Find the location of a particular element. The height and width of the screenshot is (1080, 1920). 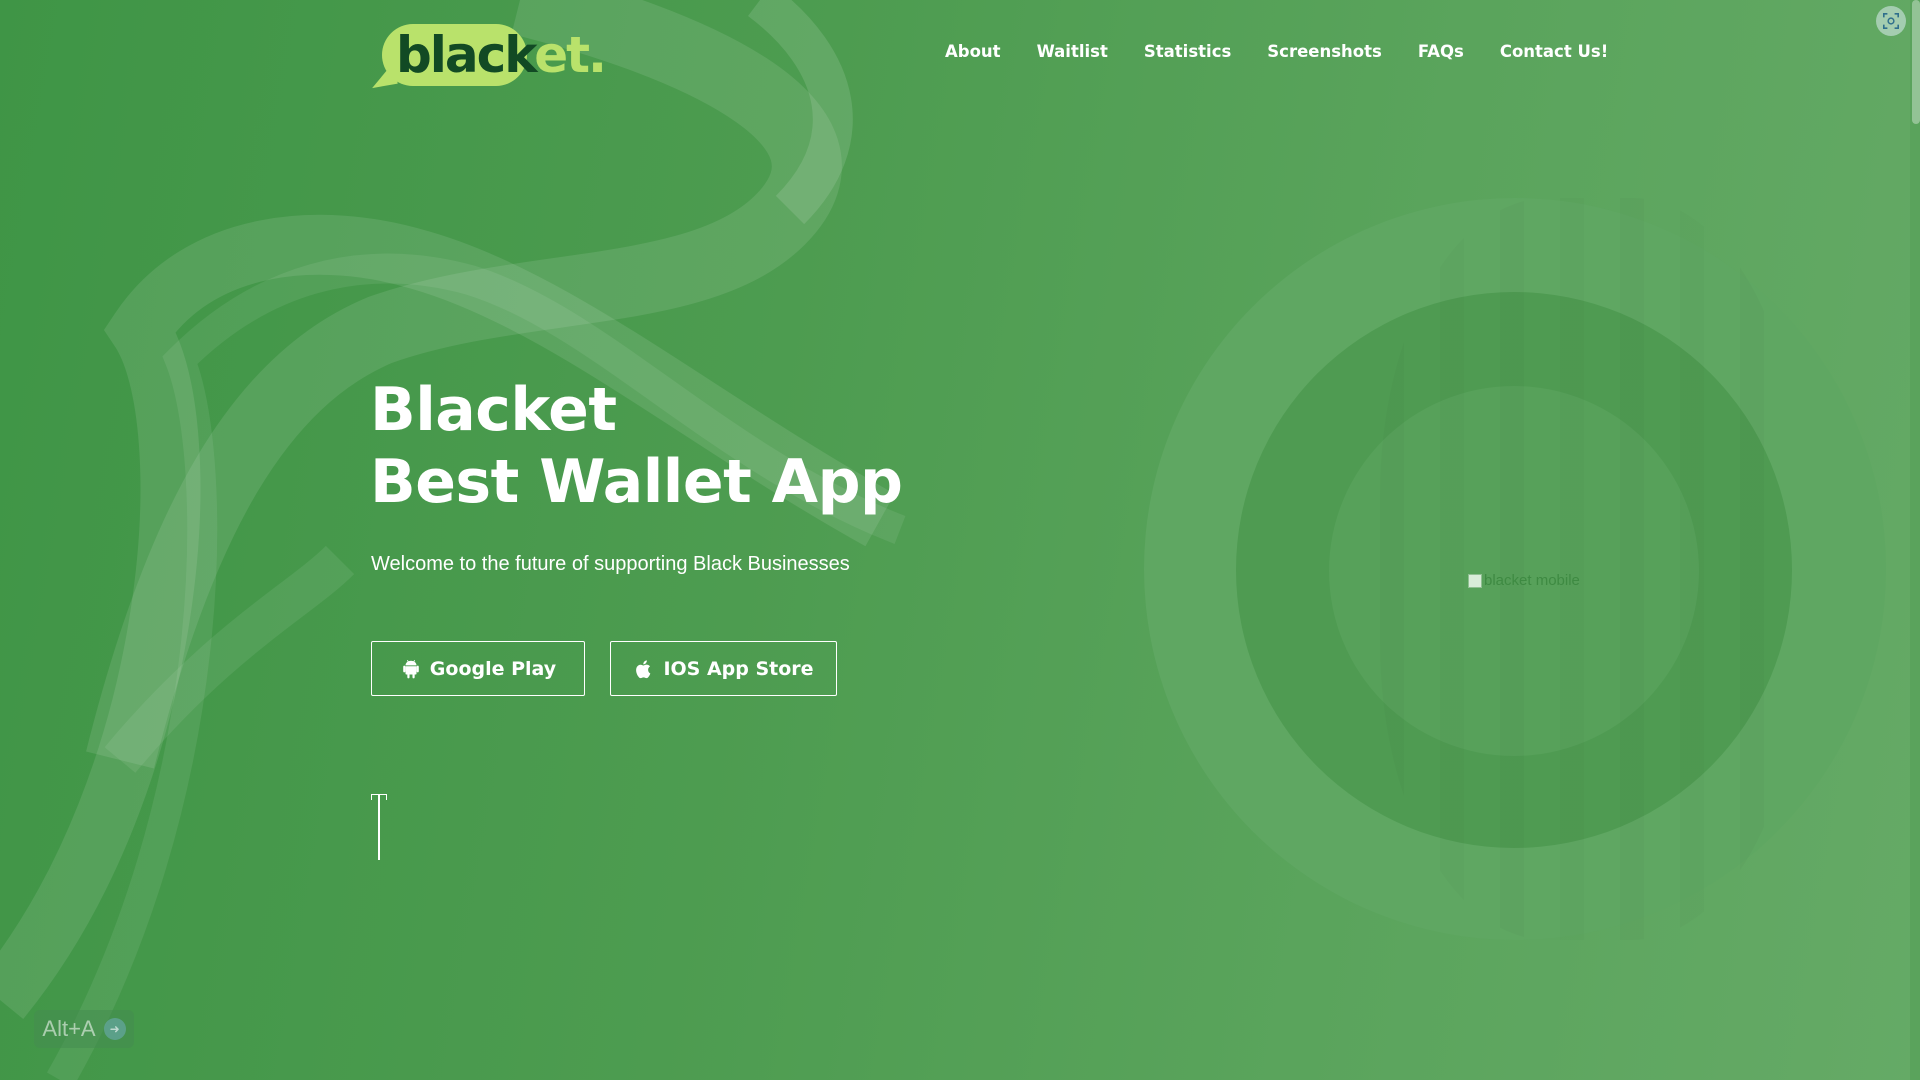

apple-icon is located at coordinates (643, 668).